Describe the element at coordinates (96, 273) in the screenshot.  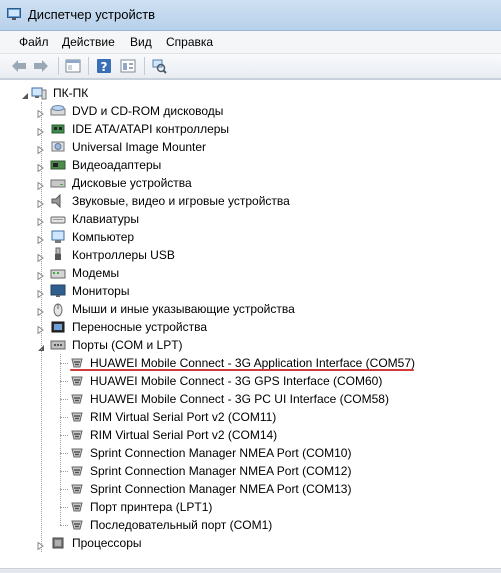
I see `category-label: Модемы` at that location.